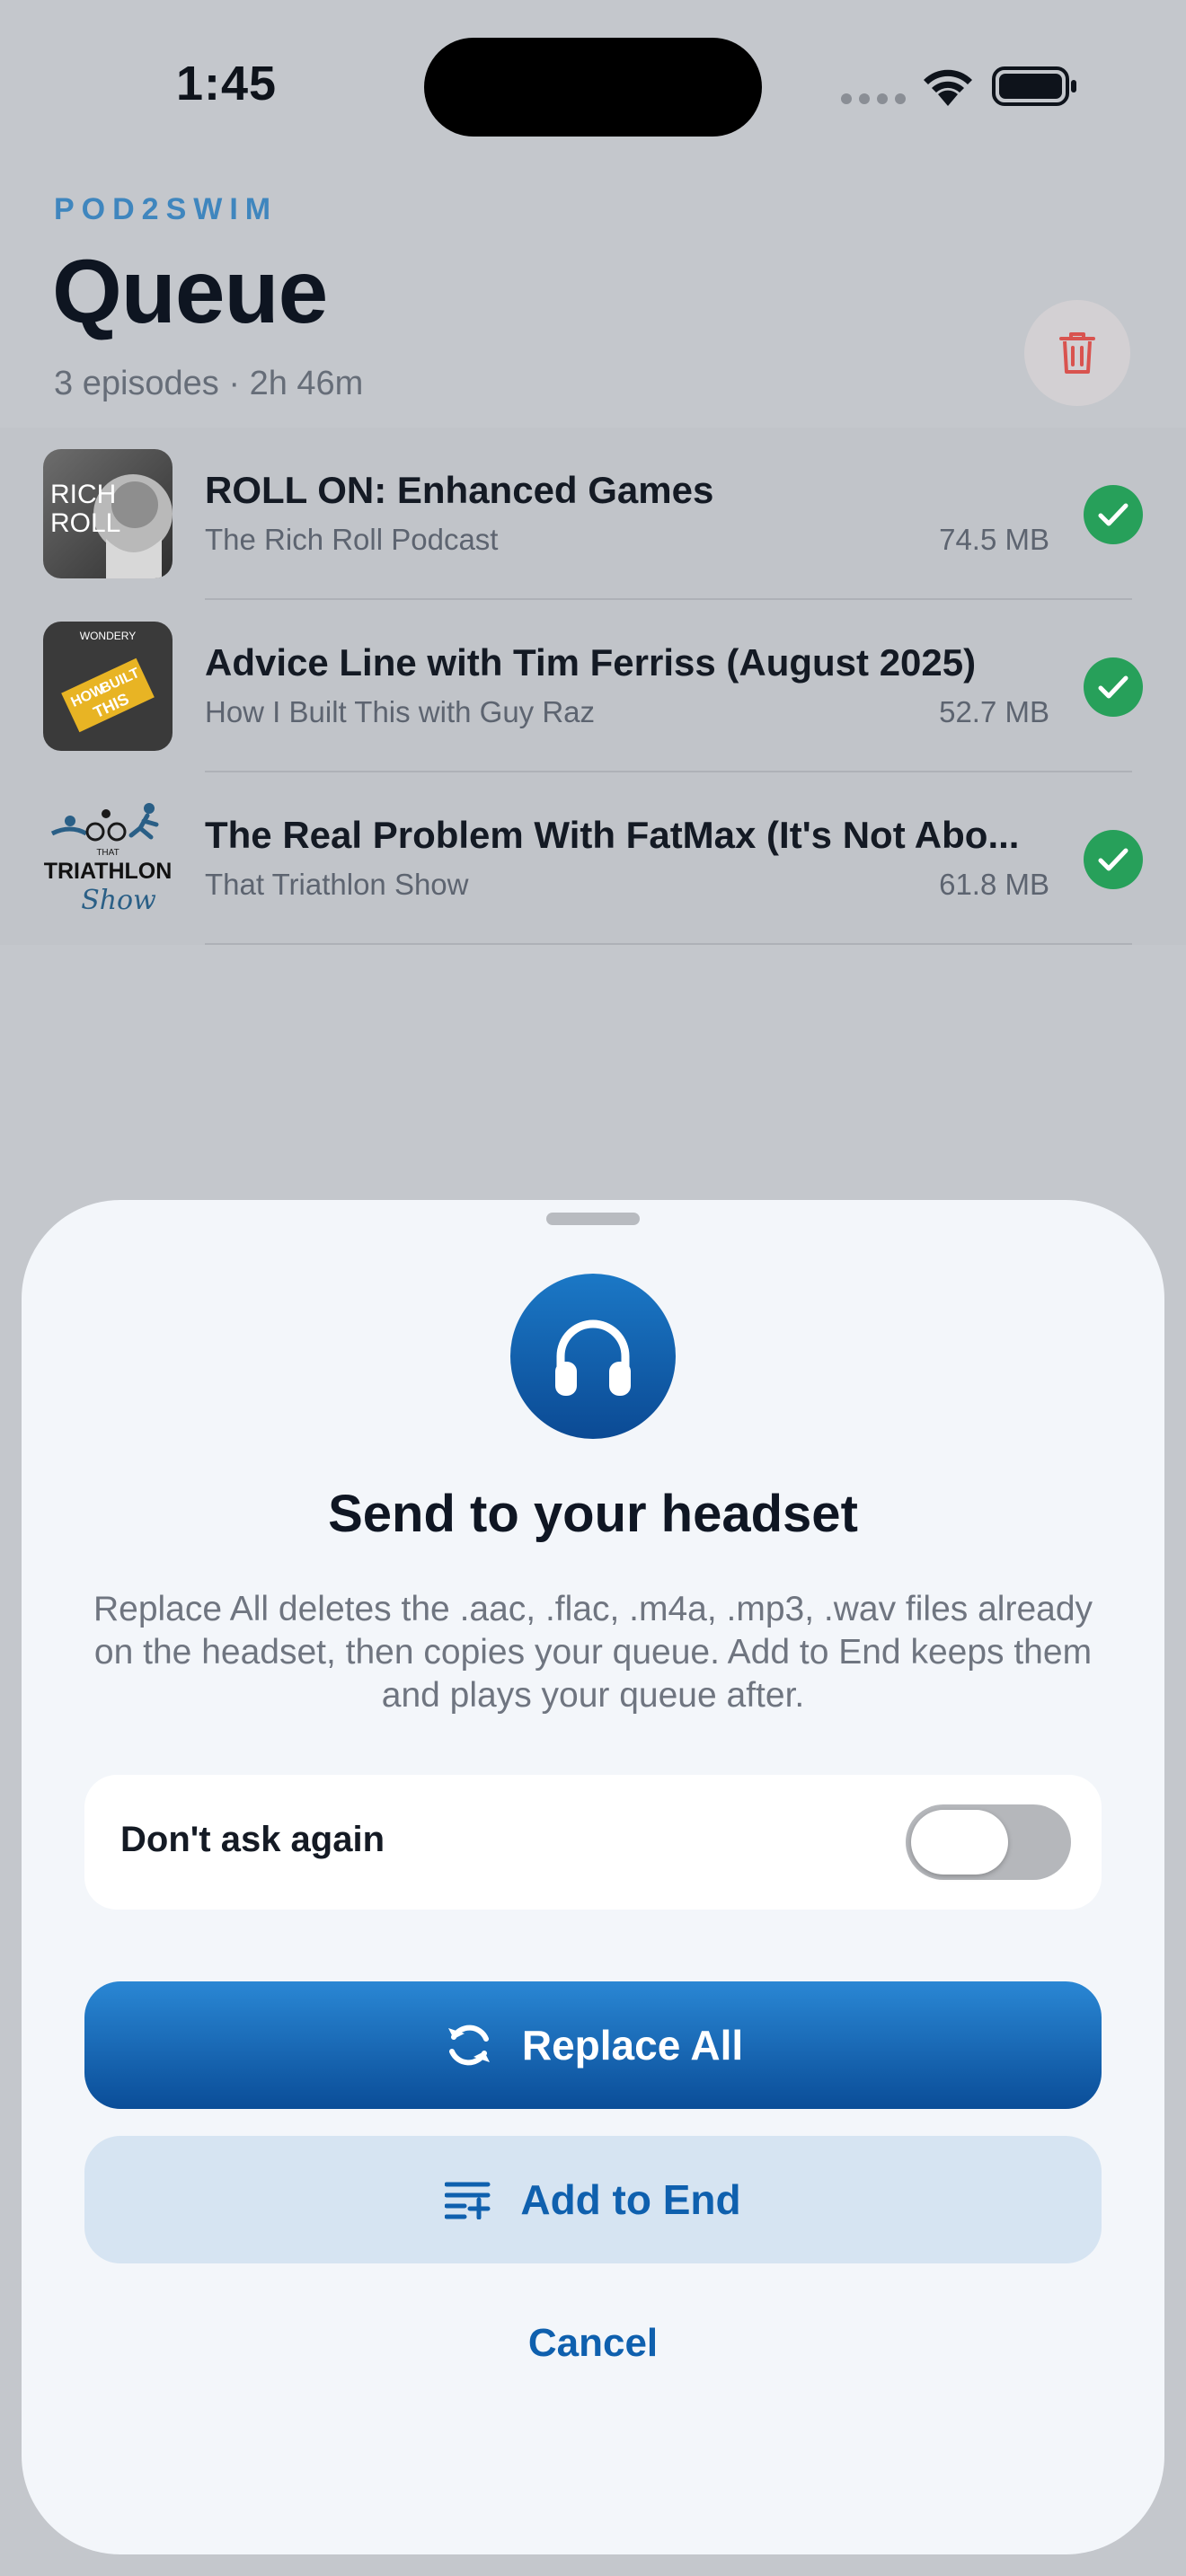 This screenshot has height=2576, width=1186. Describe the element at coordinates (994, 539) in the screenshot. I see `episode-size: 74.5 MB` at that location.